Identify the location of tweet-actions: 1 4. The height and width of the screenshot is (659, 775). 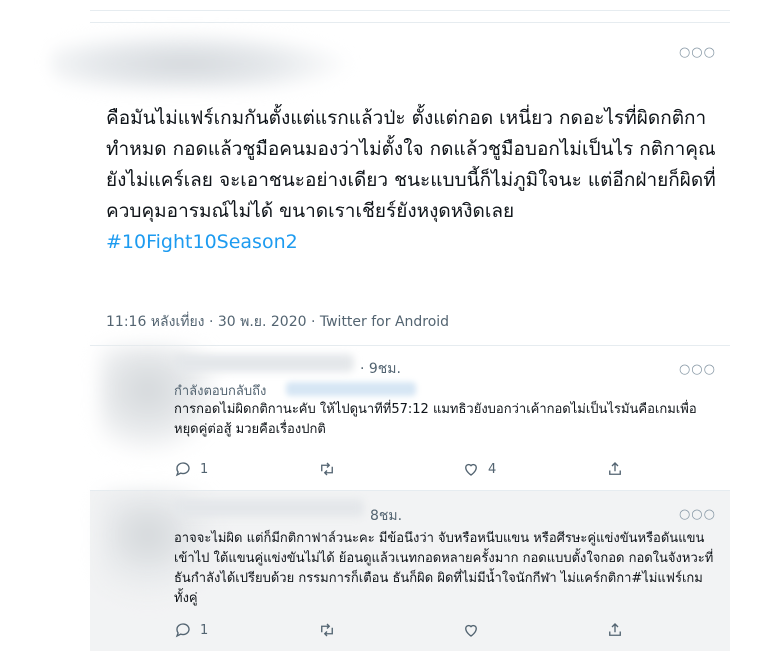
(409, 470).